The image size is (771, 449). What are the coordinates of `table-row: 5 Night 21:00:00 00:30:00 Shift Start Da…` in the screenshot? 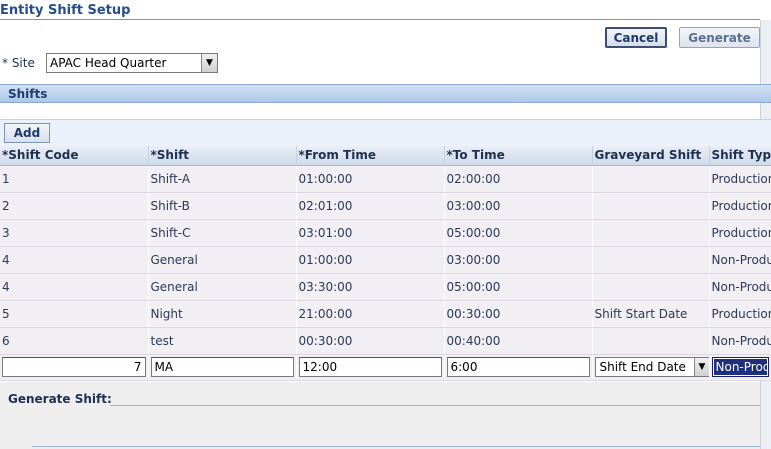 It's located at (385, 314).